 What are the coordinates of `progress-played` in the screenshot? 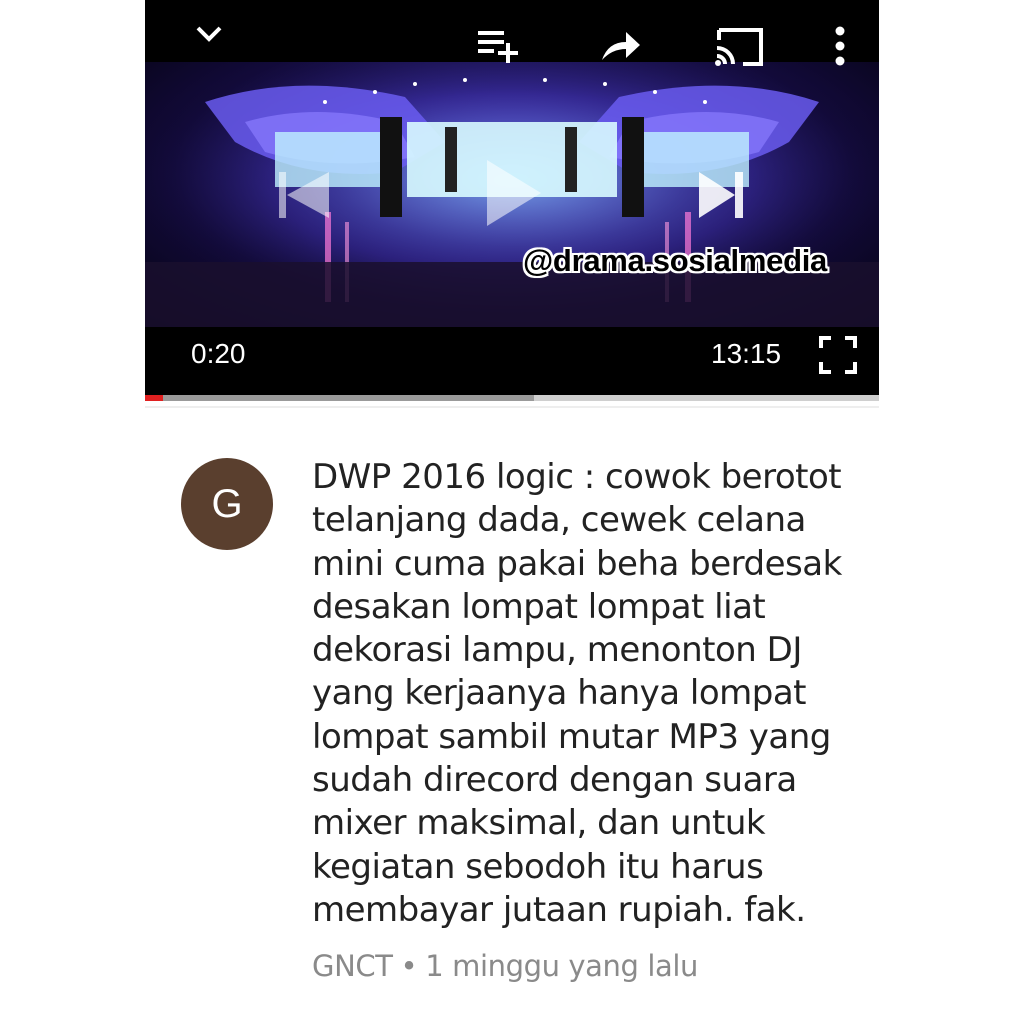 It's located at (154, 398).